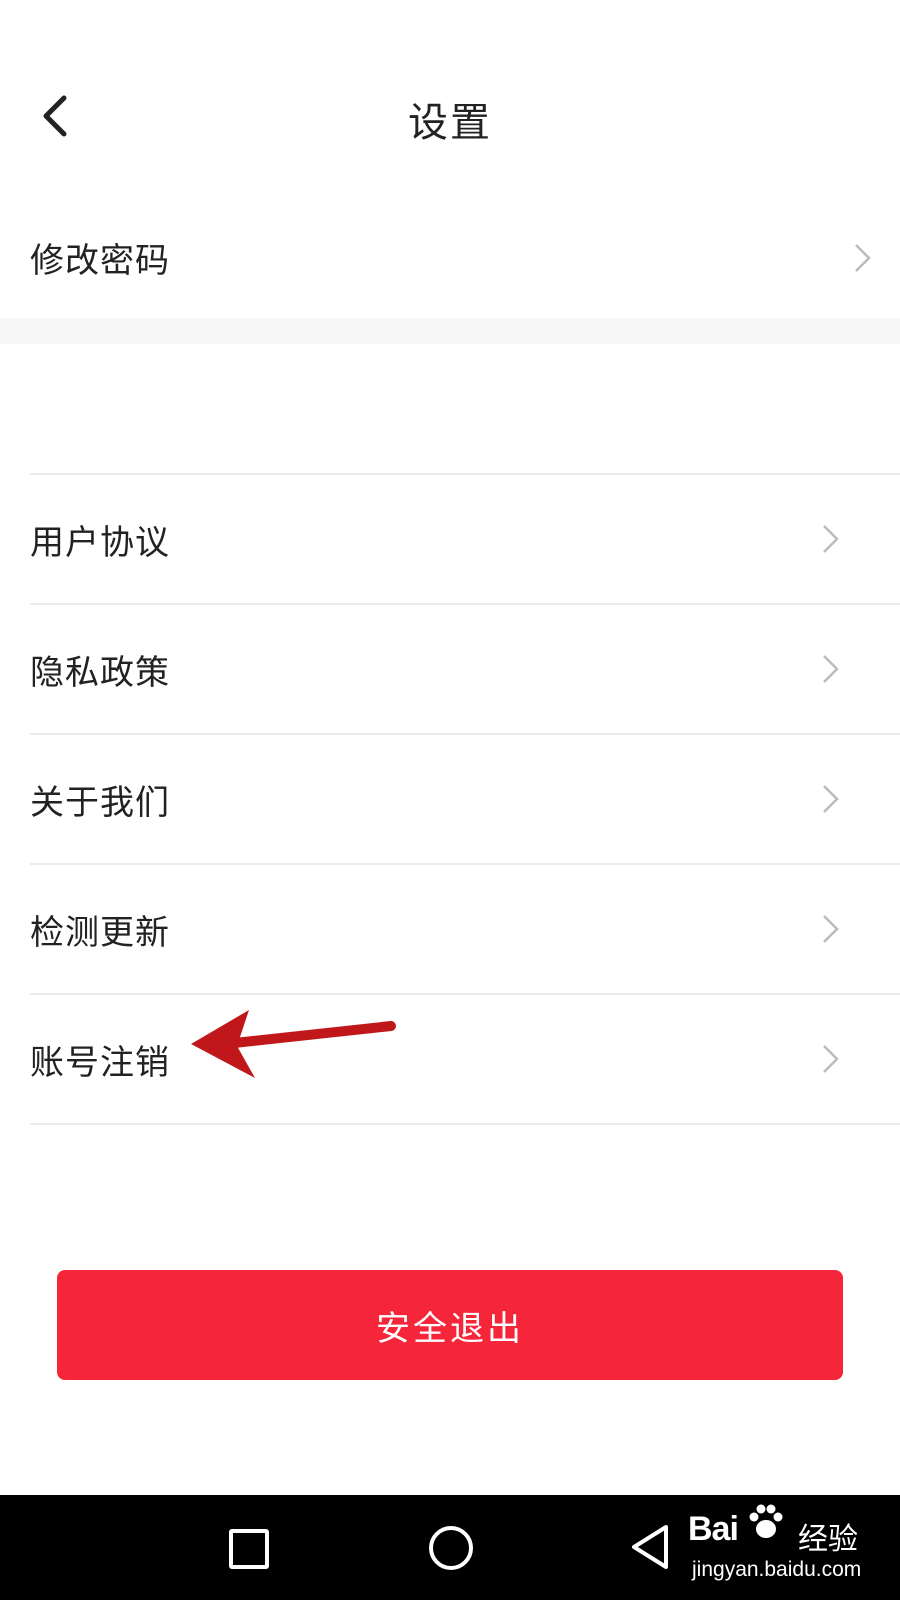 This screenshot has width=900, height=1600. What do you see at coordinates (450, 929) in the screenshot?
I see `settings-item-check-update: 检测更新` at bounding box center [450, 929].